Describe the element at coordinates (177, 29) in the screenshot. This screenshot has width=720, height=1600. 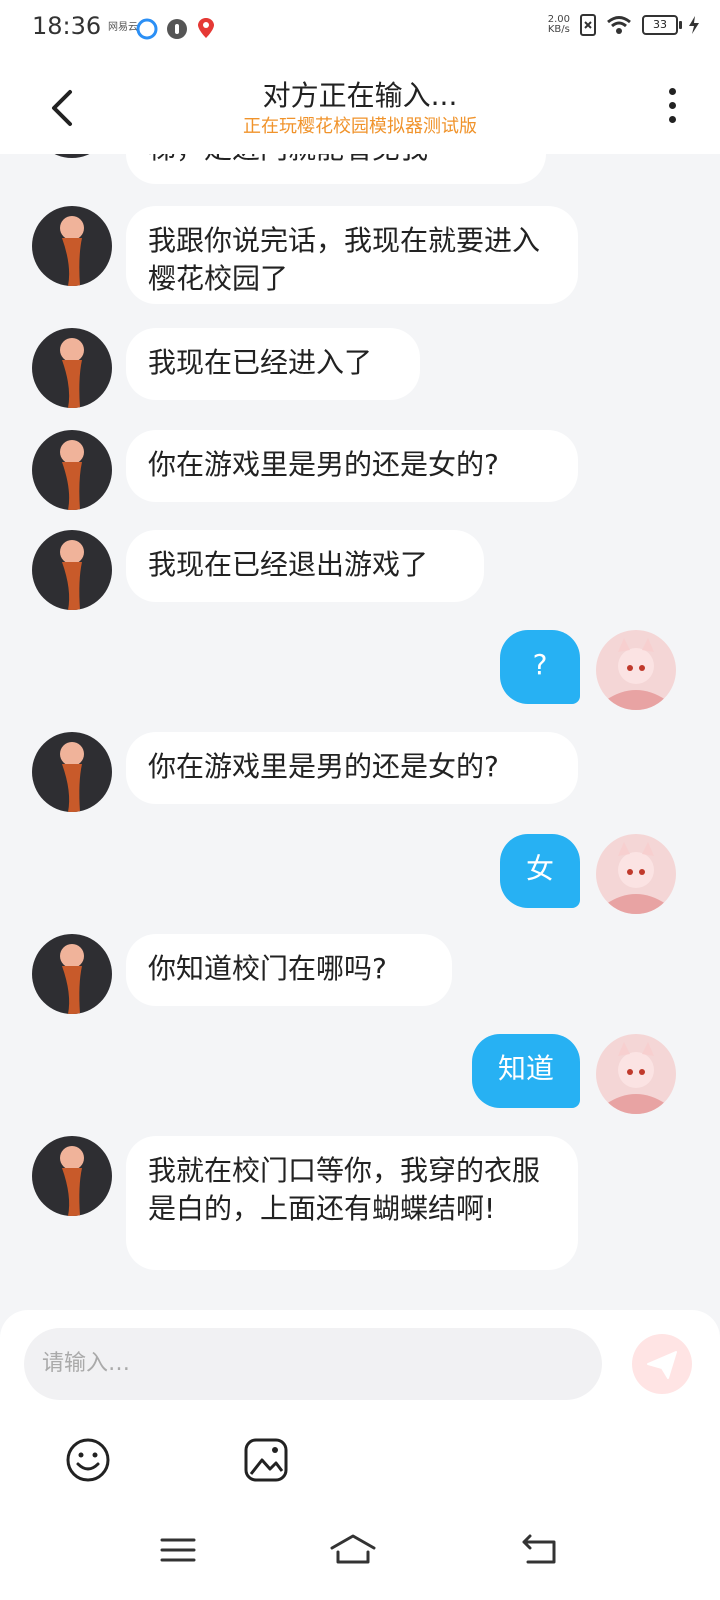
I see `voice-app-icon` at that location.